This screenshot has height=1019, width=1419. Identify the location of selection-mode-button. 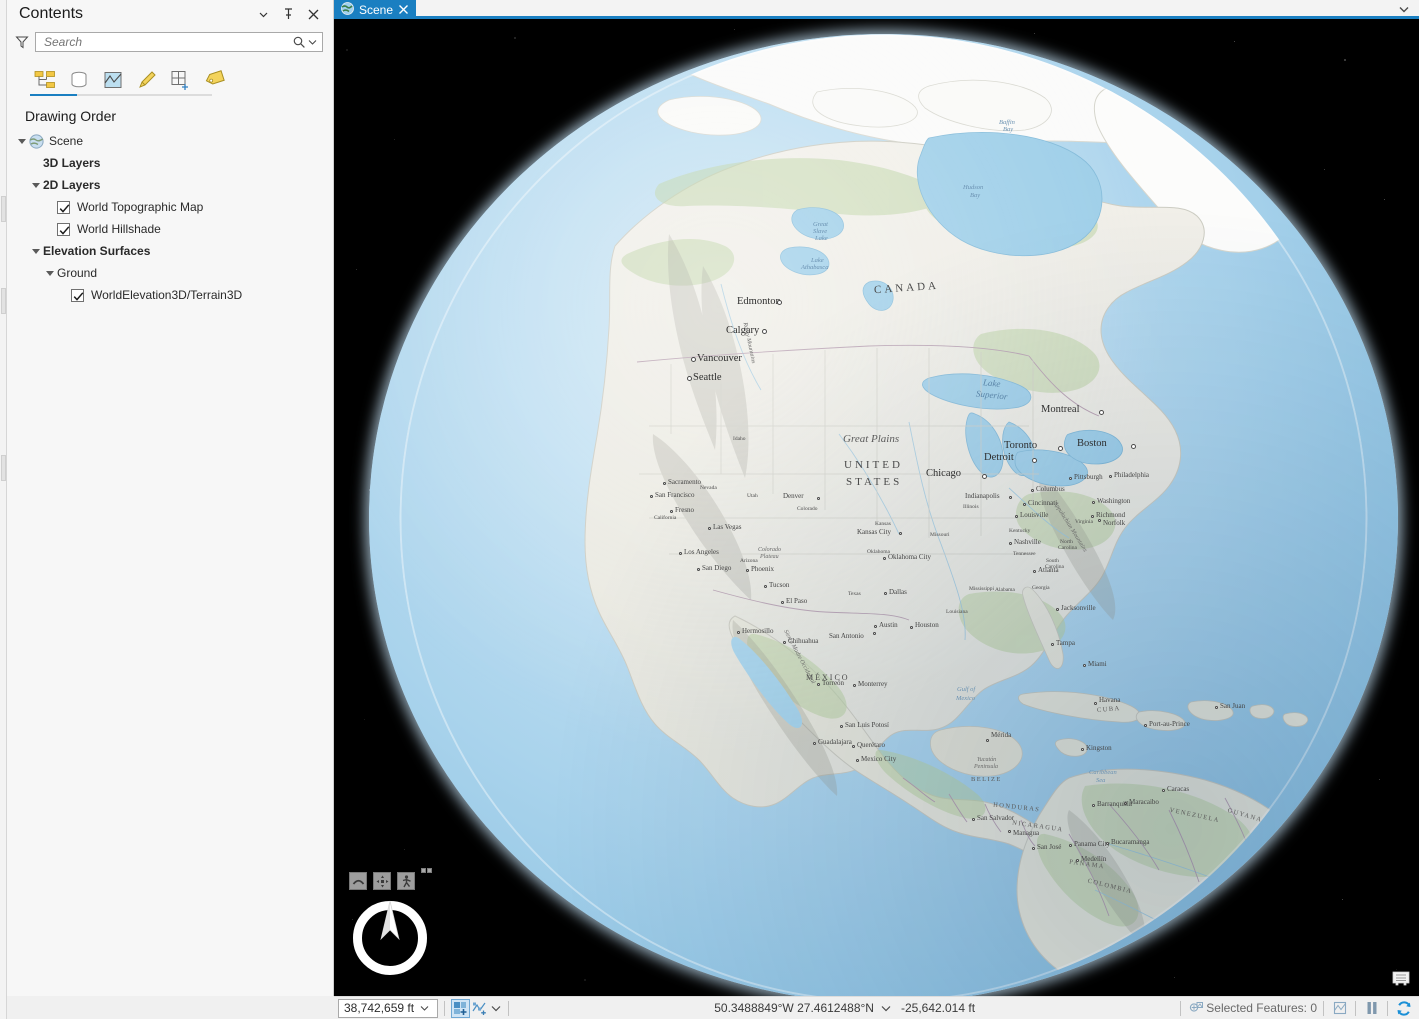
(479, 1008).